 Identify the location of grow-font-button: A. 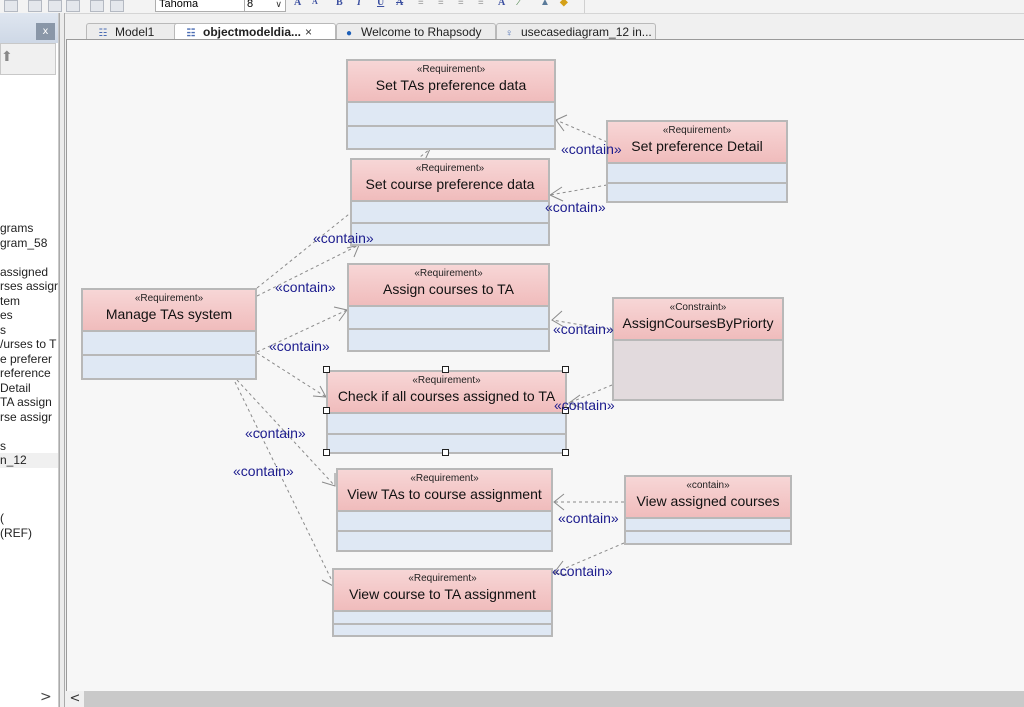
(297, 4).